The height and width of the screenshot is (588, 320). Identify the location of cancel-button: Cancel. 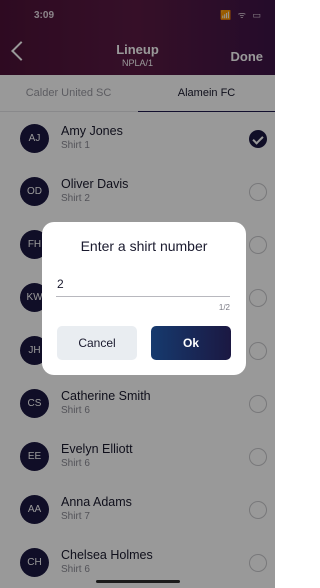
(97, 343).